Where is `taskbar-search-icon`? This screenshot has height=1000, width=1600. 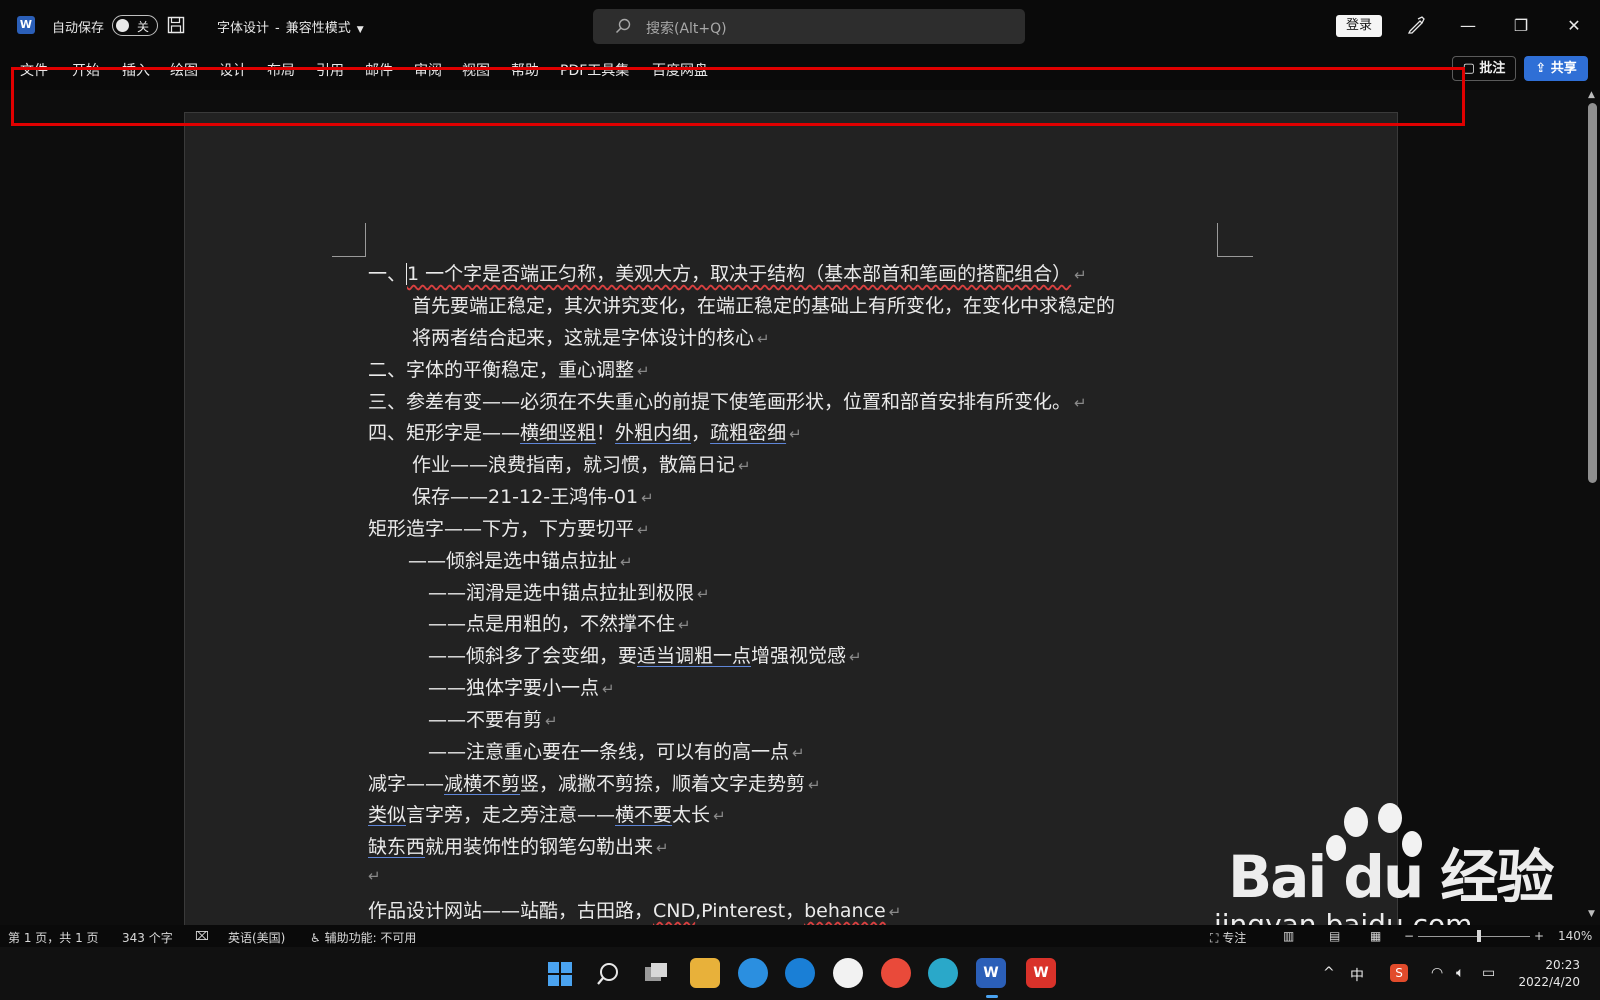 taskbar-search-icon is located at coordinates (608, 974).